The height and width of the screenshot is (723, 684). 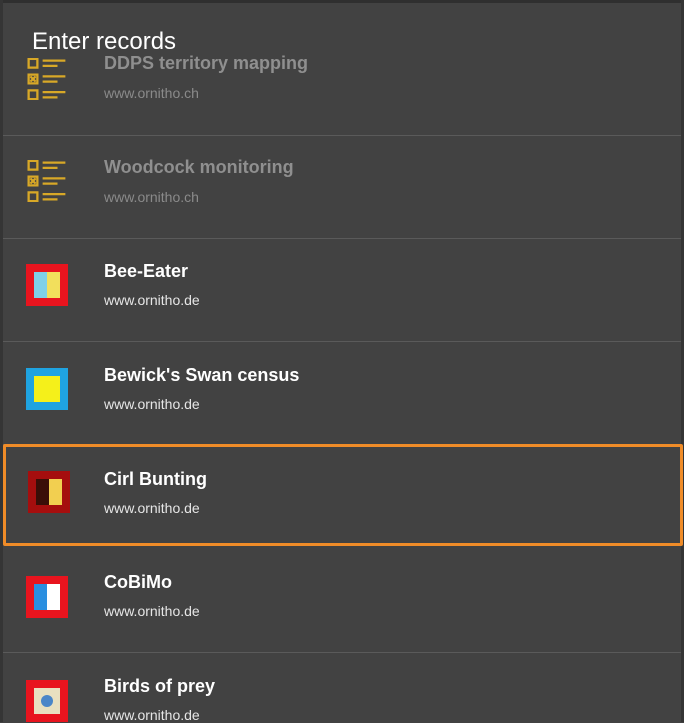 I want to click on item-name: Cirl Bunting, so click(x=155, y=479).